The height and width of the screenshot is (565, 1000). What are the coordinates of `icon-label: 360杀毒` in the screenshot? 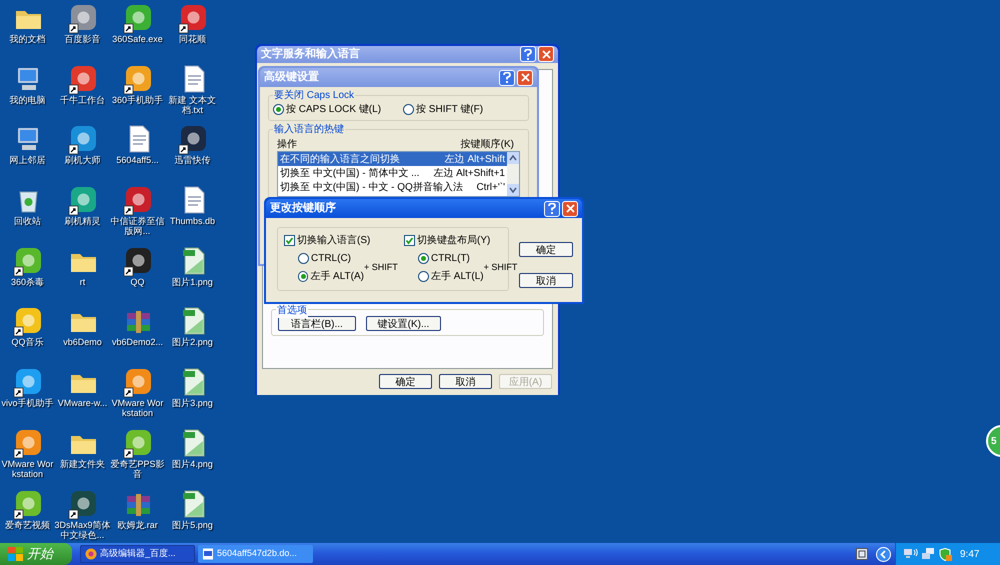 It's located at (28, 281).